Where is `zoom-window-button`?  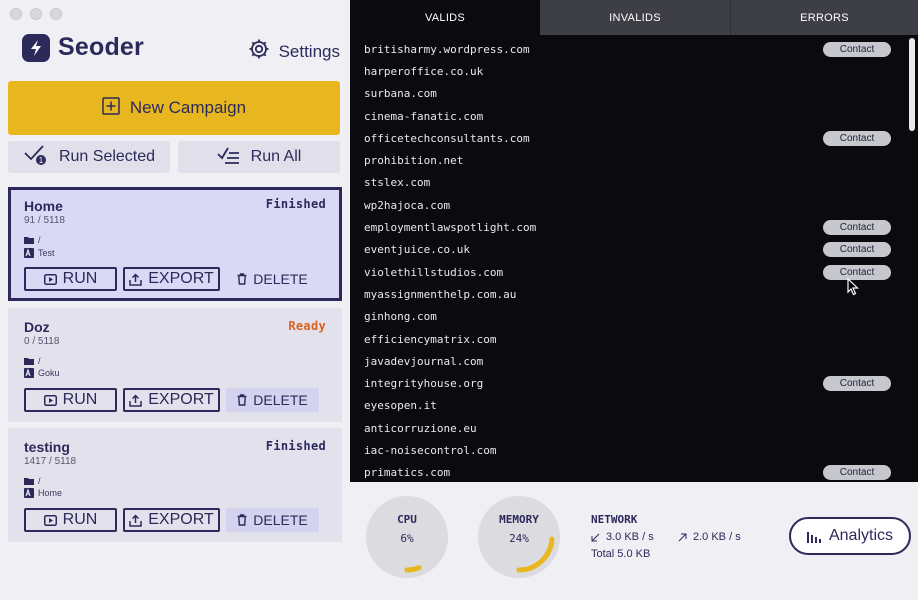 zoom-window-button is located at coordinates (56, 14).